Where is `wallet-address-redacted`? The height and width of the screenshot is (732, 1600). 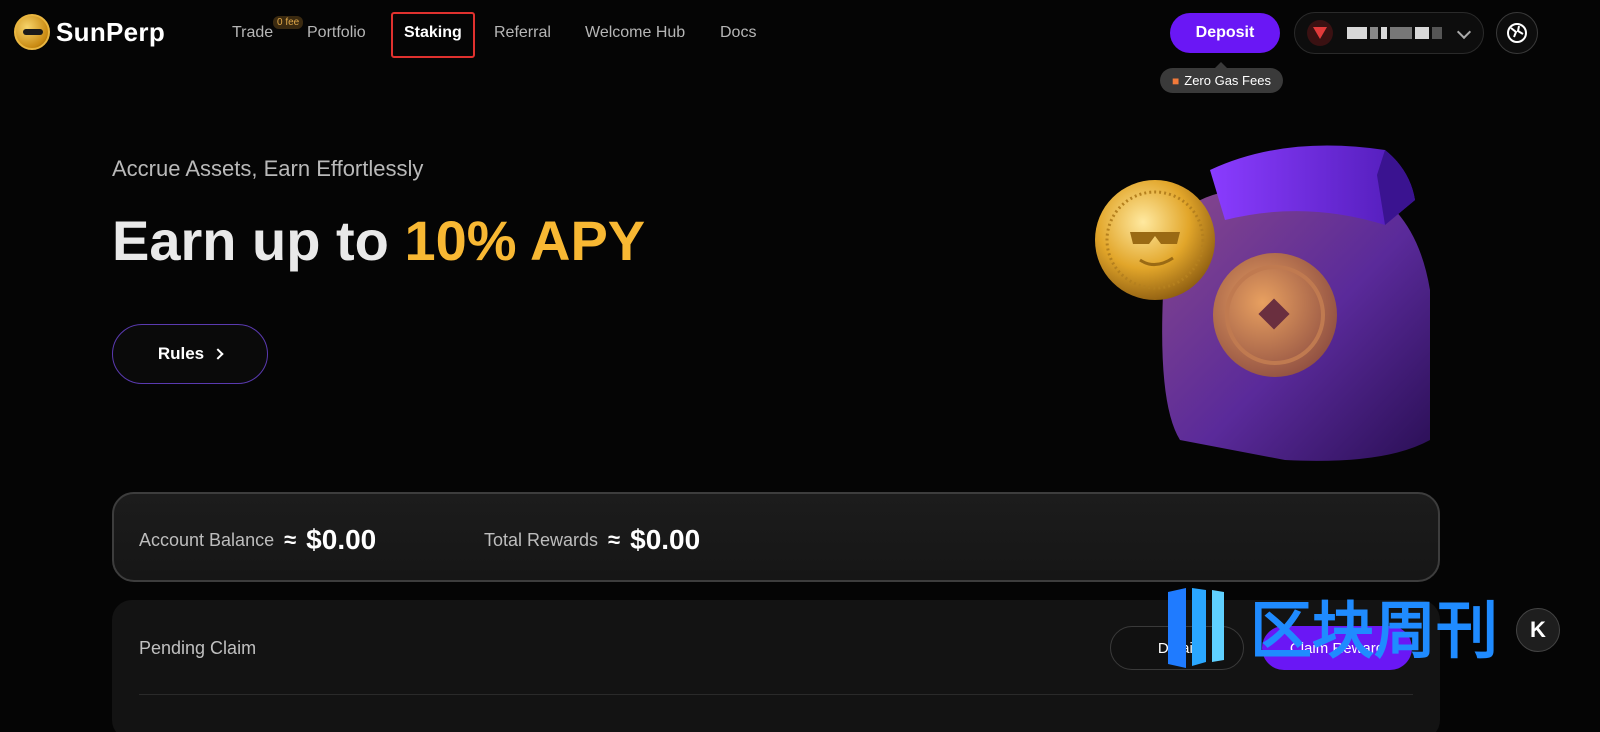
wallet-address-redacted is located at coordinates (1397, 33).